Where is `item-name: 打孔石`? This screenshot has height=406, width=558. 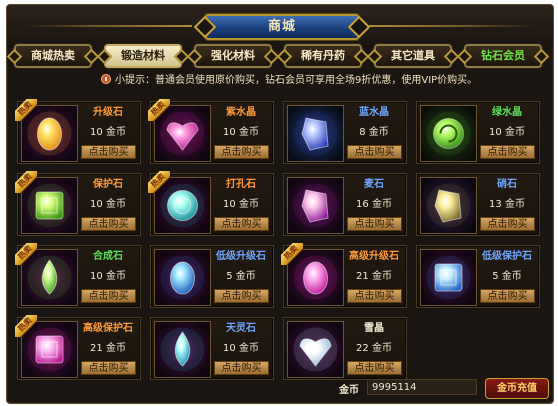 item-name: 打孔石 is located at coordinates (241, 184).